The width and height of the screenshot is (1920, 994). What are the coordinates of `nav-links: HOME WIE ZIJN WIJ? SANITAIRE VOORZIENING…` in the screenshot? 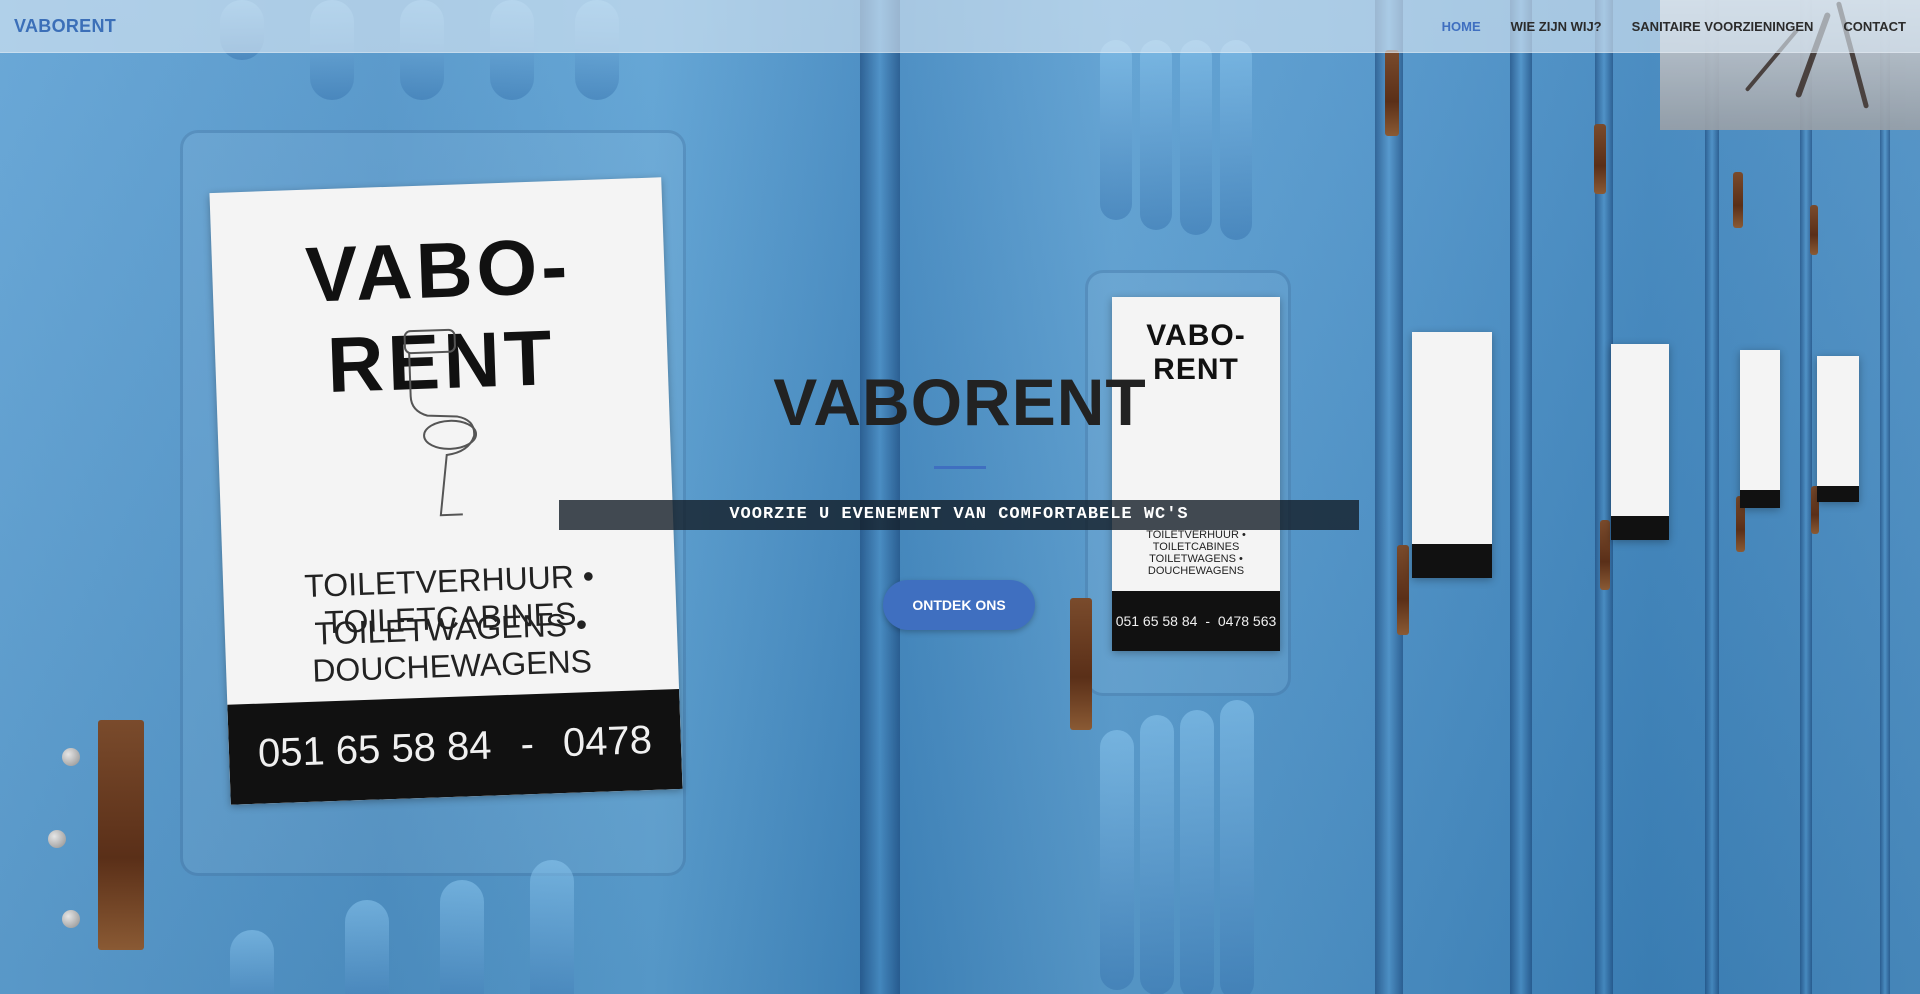 It's located at (1659, 26).